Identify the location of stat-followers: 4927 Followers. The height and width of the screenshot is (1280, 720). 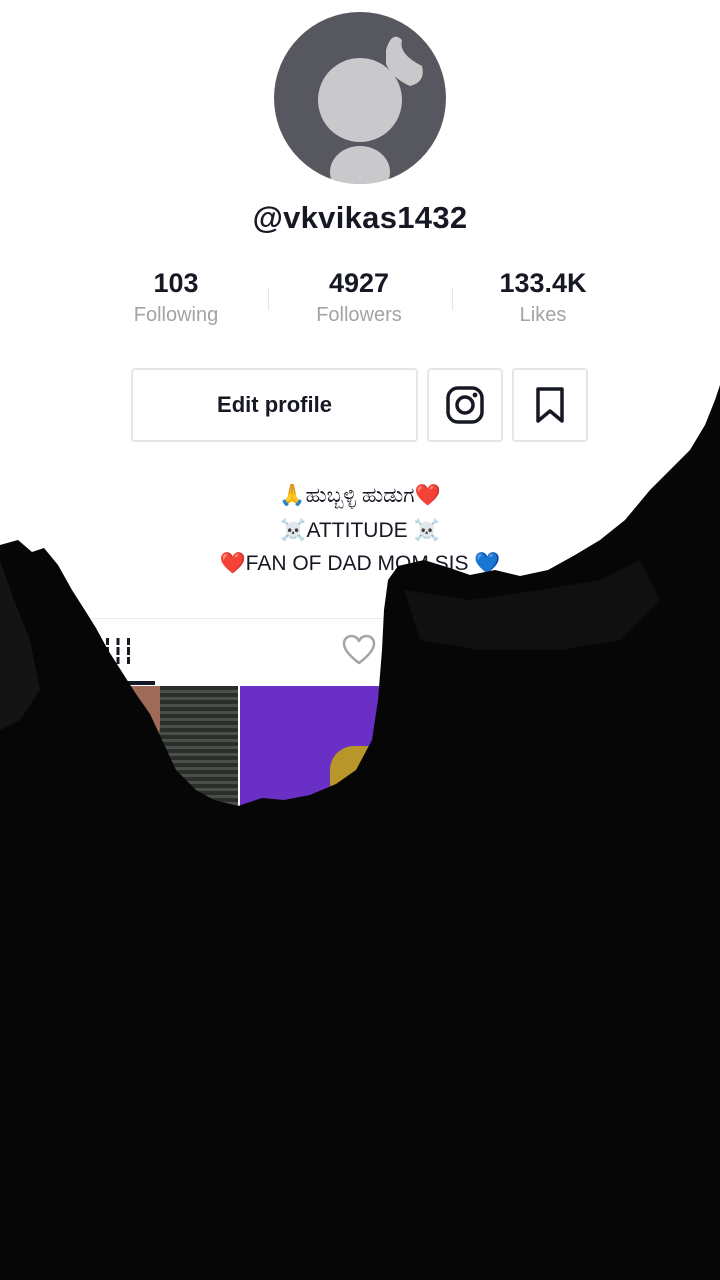
(359, 296).